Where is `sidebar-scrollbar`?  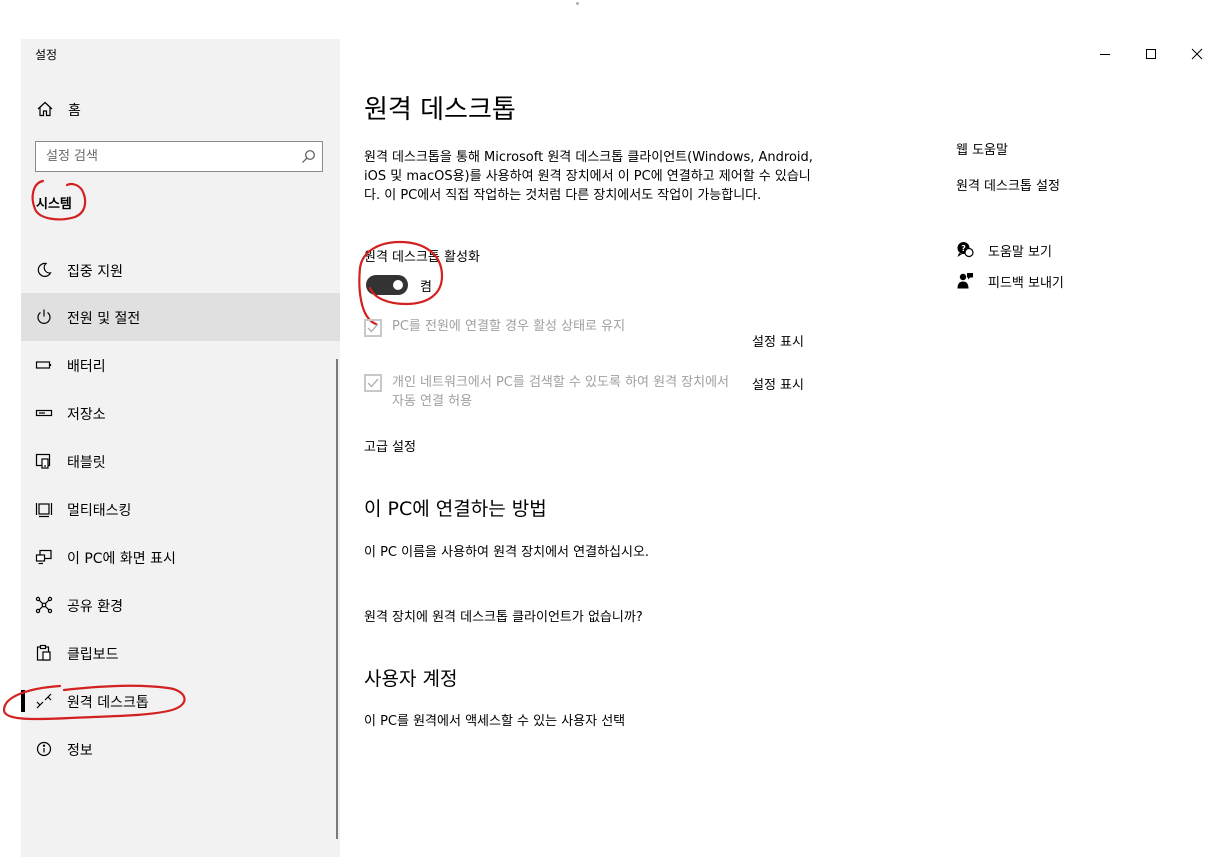 sidebar-scrollbar is located at coordinates (337, 599).